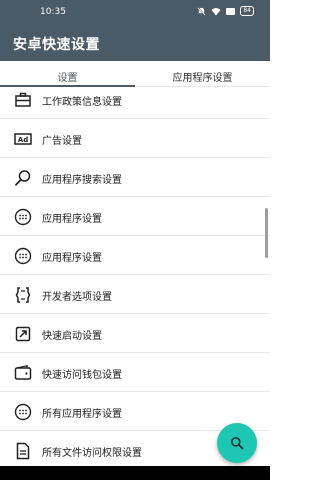 The width and height of the screenshot is (320, 480). Describe the element at coordinates (202, 73) in the screenshot. I see `tab-app-settings: 应用程序设置` at that location.